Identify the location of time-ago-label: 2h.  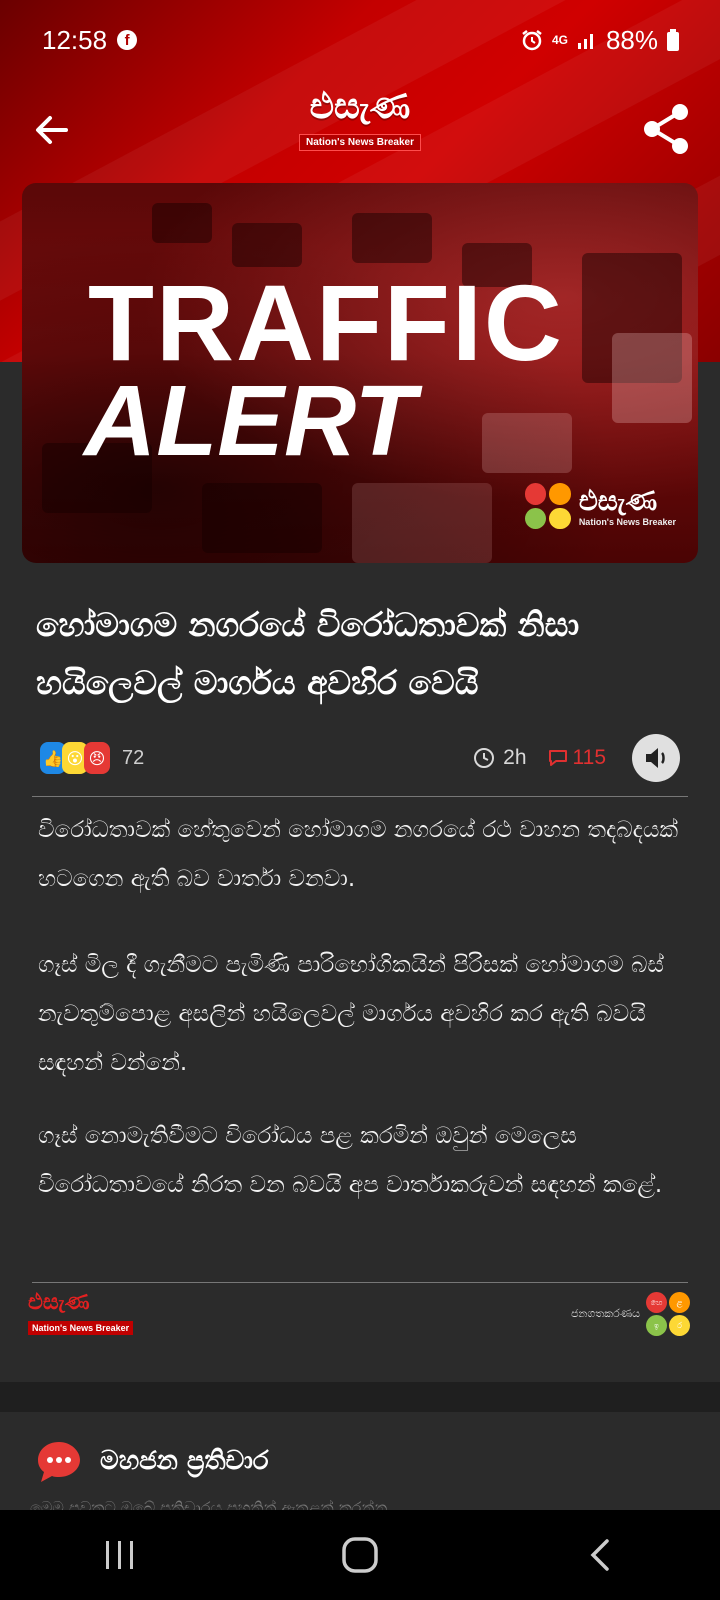
(515, 757).